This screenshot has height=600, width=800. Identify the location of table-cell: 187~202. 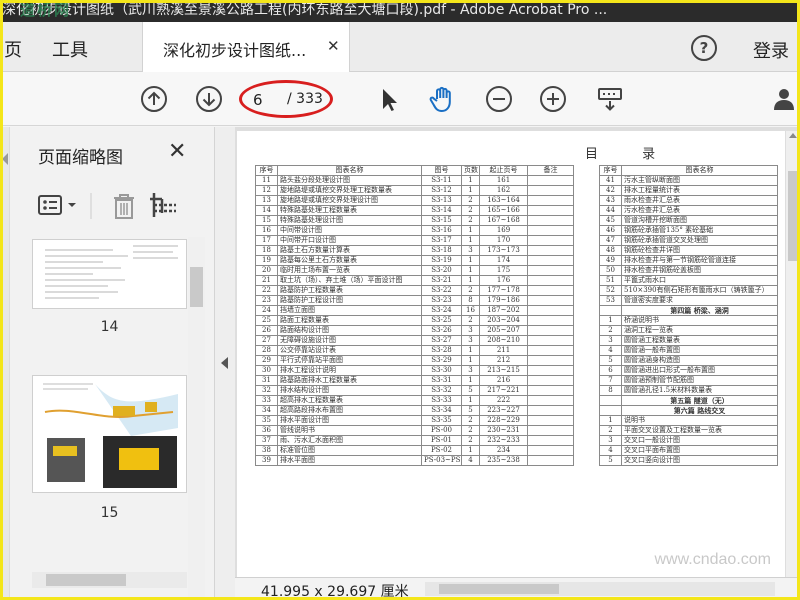
(503, 310).